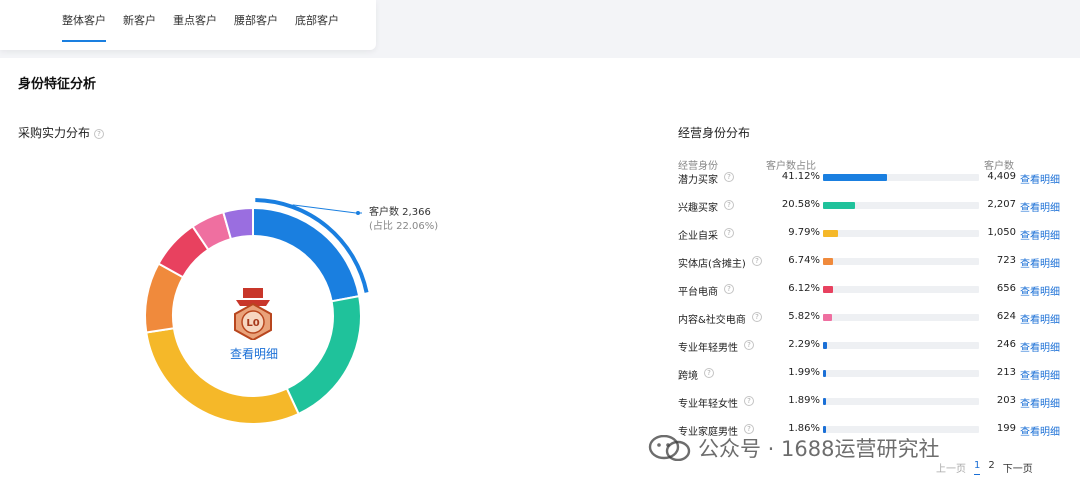 The image size is (1080, 494). I want to click on table-header: 经营身份 客户数占比 客户数, so click(875, 164).